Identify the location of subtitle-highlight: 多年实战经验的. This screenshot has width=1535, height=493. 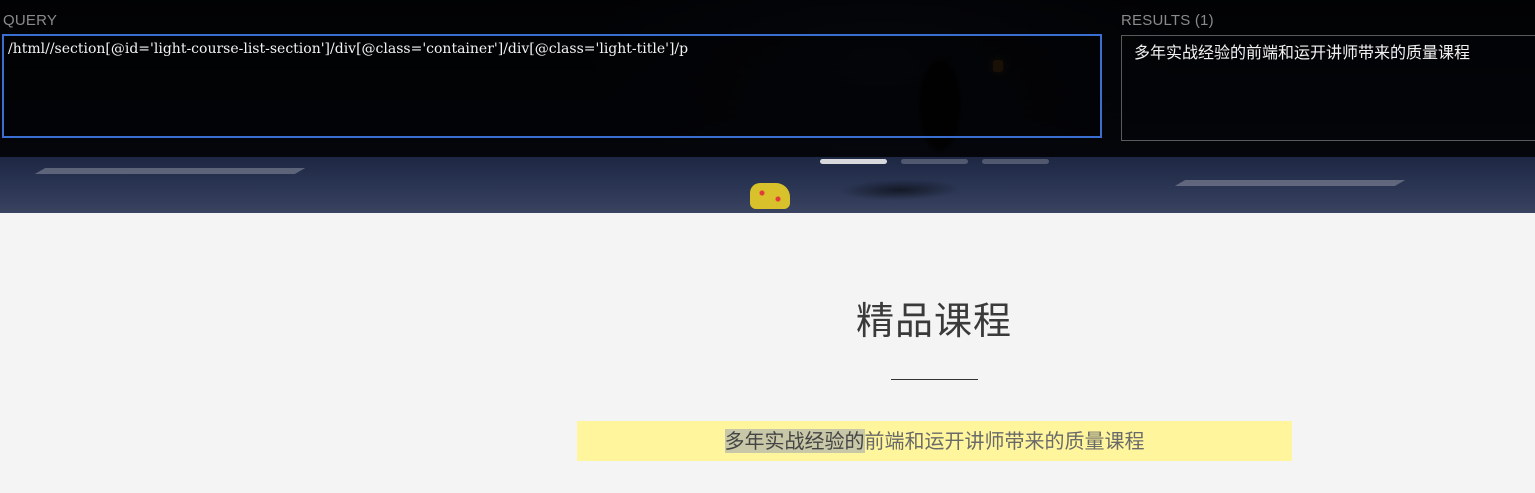
(794, 441).